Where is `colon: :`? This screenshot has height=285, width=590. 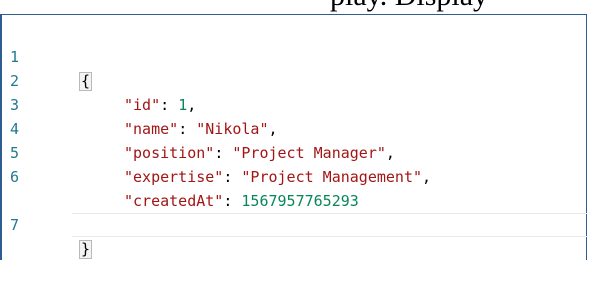 colon: : is located at coordinates (232, 201).